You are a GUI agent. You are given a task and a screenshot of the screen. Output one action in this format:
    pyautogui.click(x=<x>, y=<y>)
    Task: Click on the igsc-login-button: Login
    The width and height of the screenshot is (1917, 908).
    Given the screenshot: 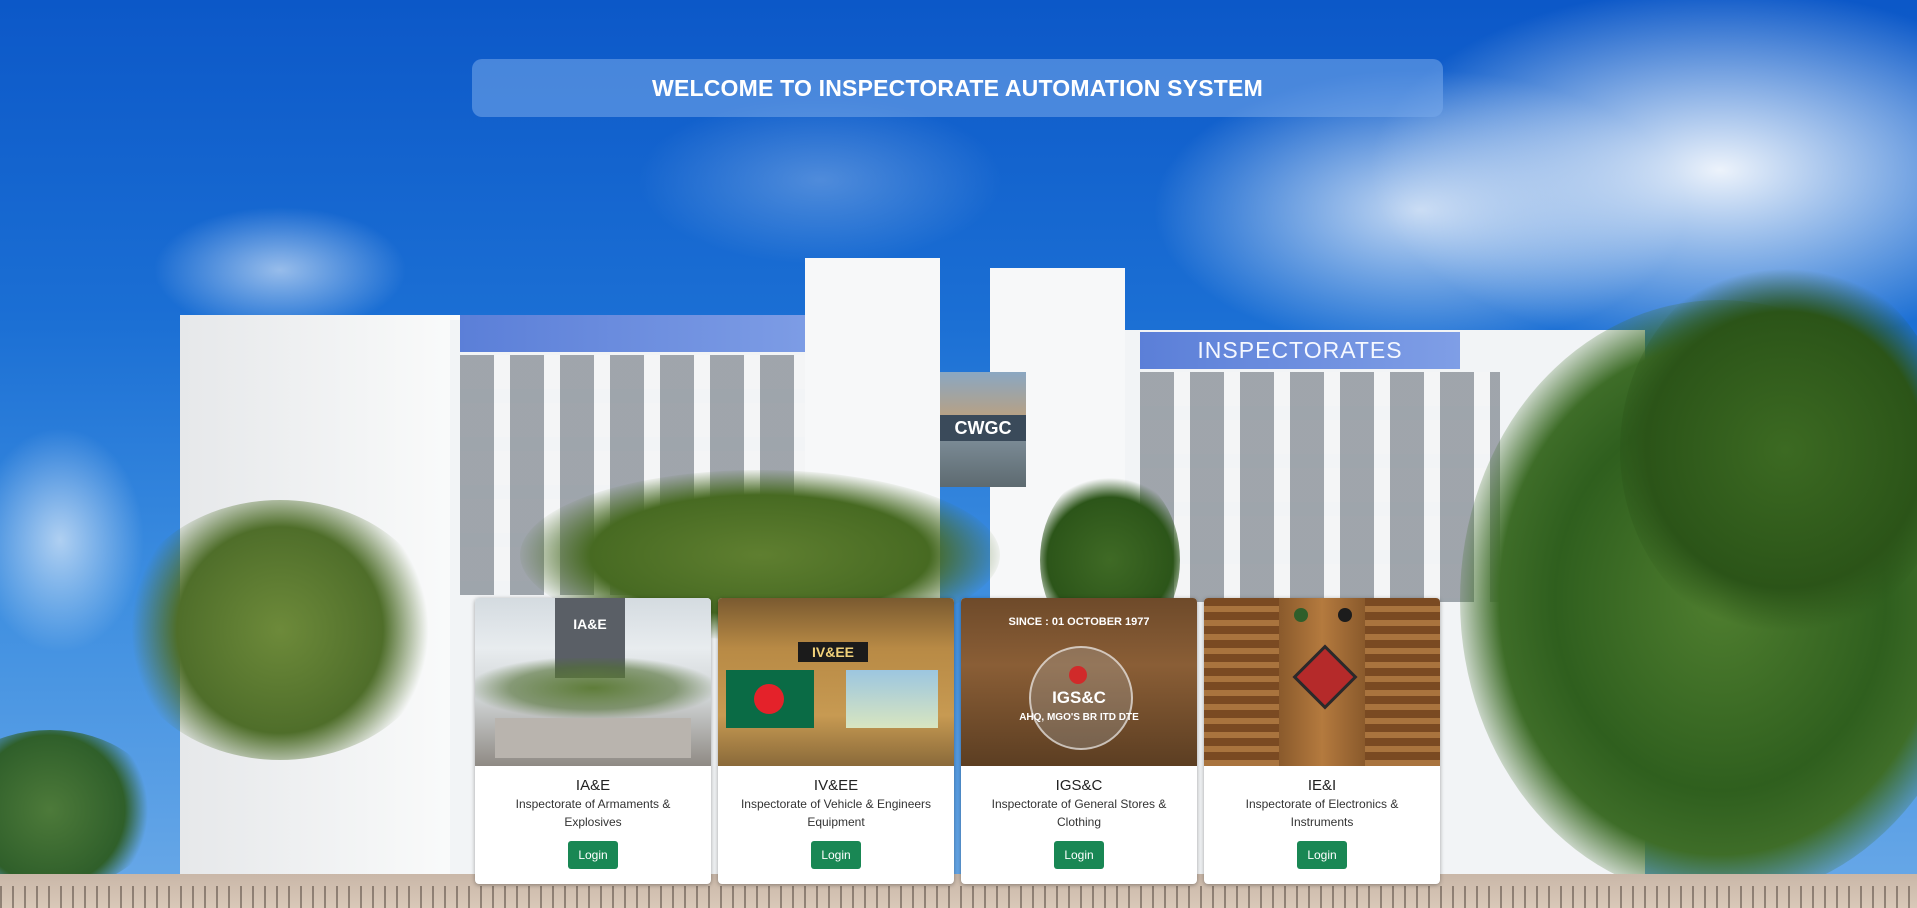 What is the action you would take?
    pyautogui.click(x=1079, y=855)
    